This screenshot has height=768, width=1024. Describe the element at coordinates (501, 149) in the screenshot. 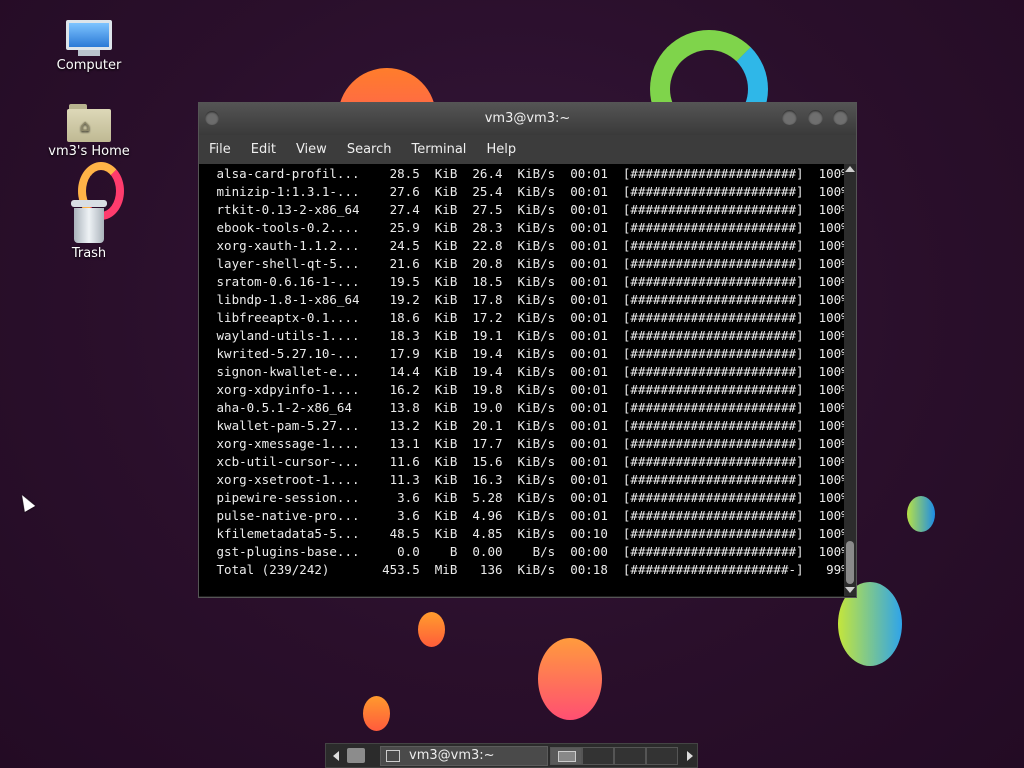

I see `menu-help: Help` at that location.